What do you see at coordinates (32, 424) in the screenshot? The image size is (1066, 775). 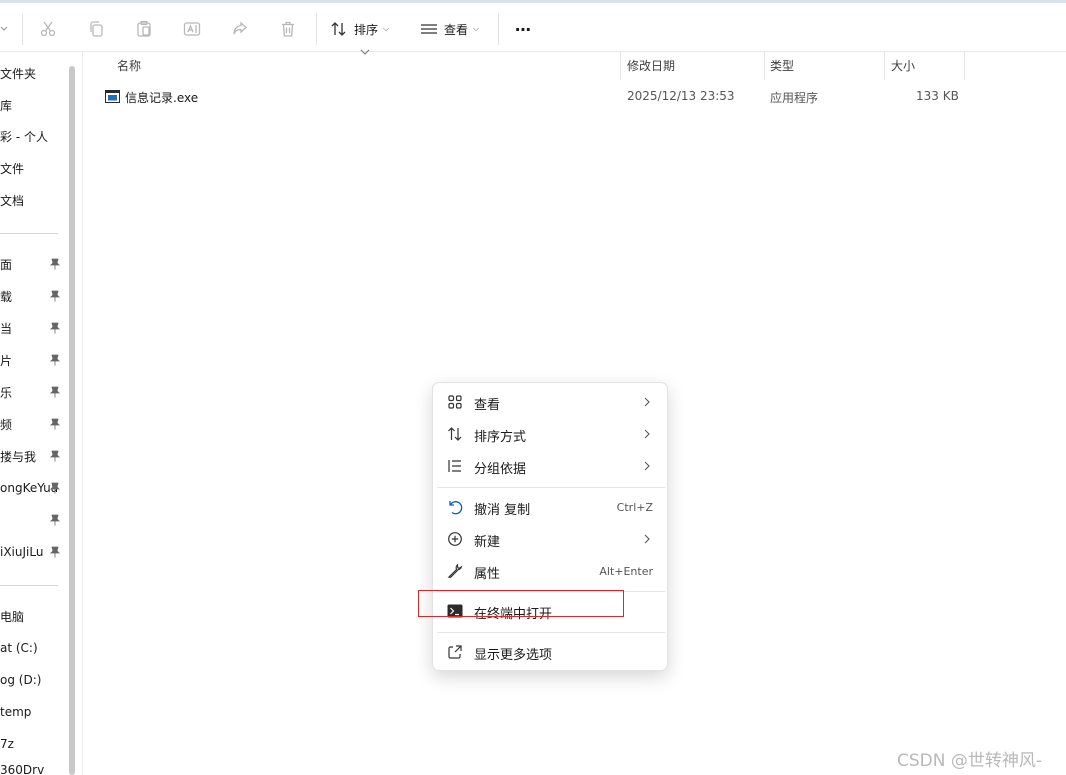 I see `sidebar-pinned-item: 频` at bounding box center [32, 424].